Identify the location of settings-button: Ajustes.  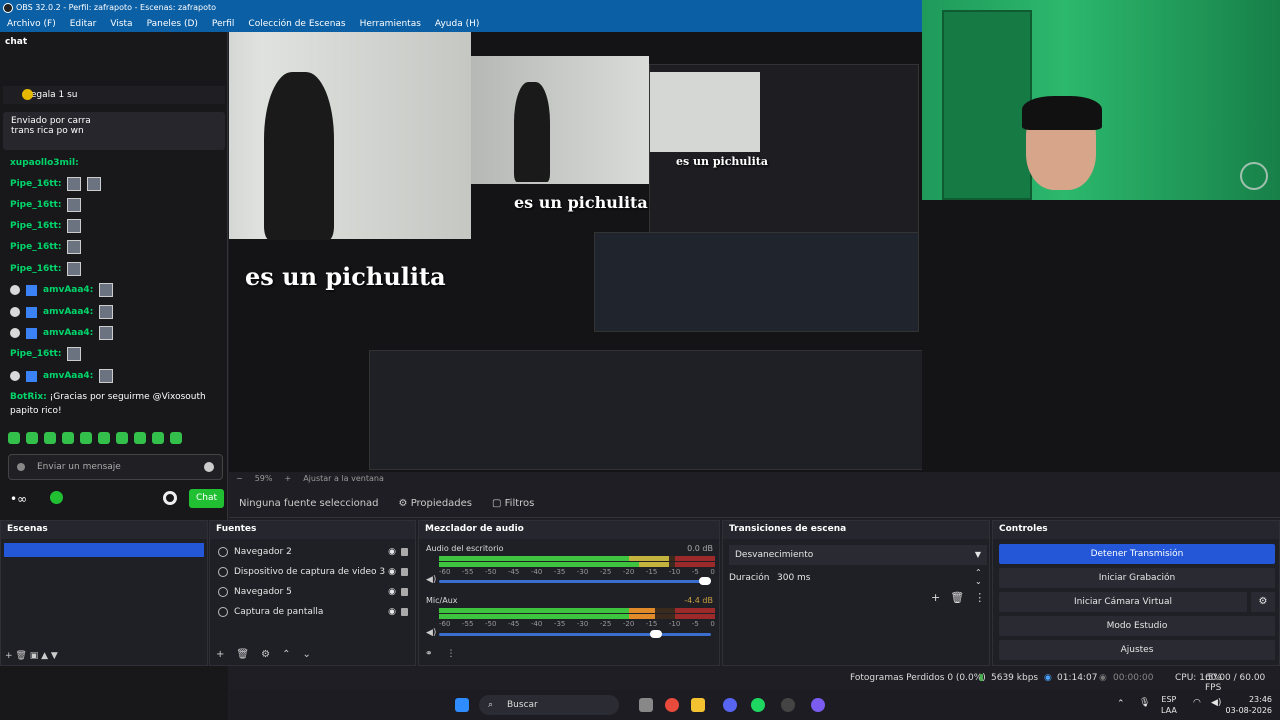
(1137, 650).